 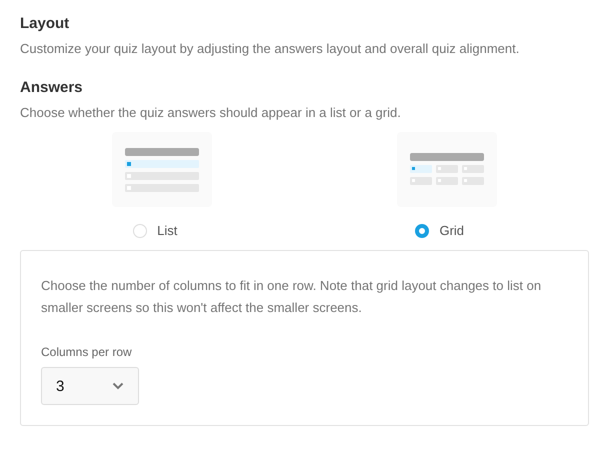 I want to click on columns-dropdown: 3, so click(x=90, y=386).